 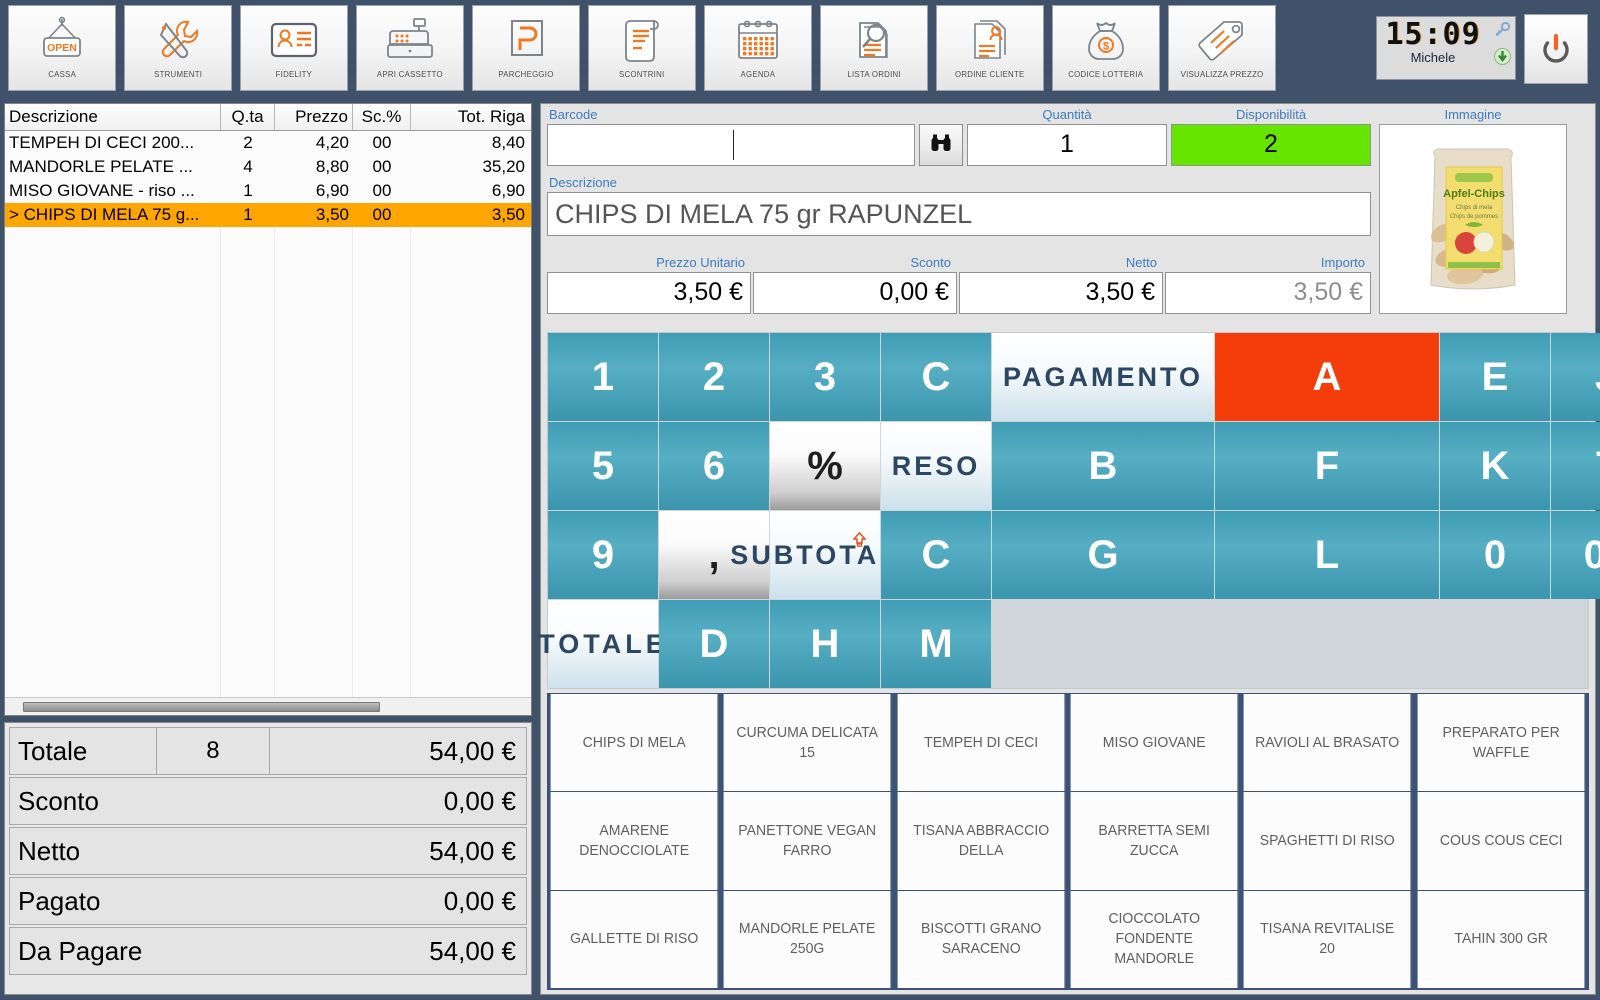 I want to click on keypad-key-label: %, so click(x=825, y=465).